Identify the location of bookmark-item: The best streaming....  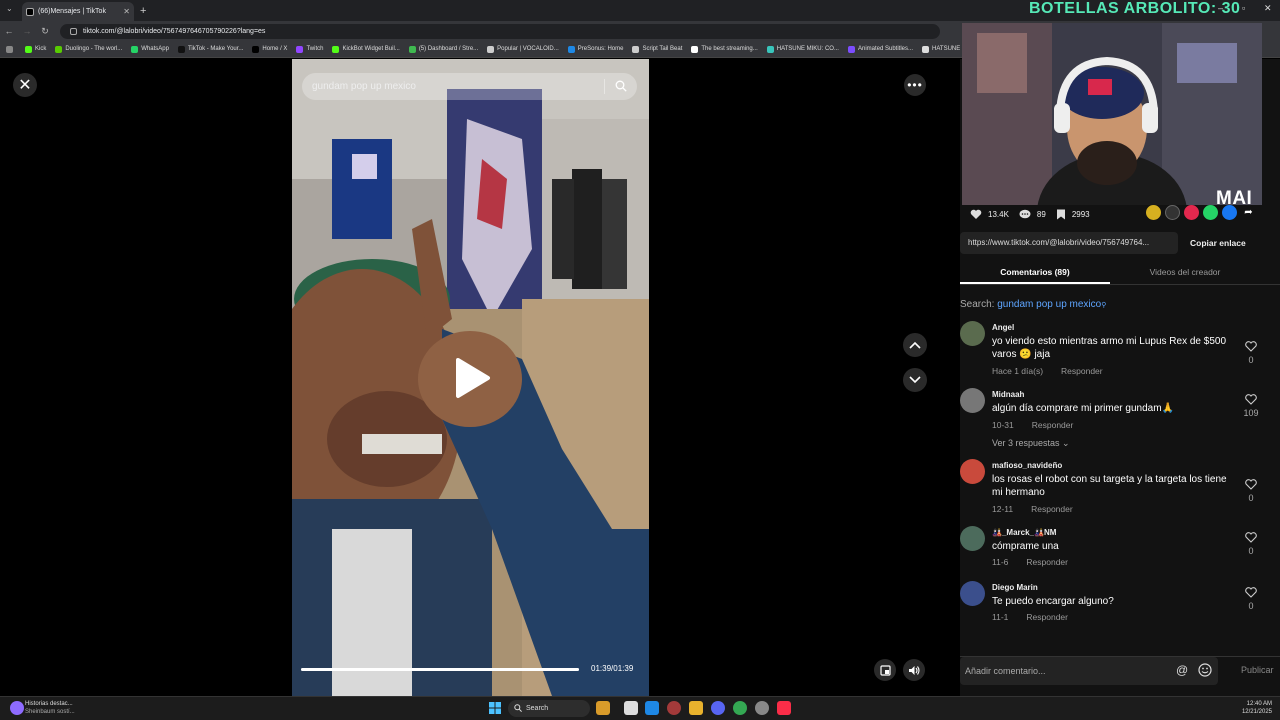
(724, 49).